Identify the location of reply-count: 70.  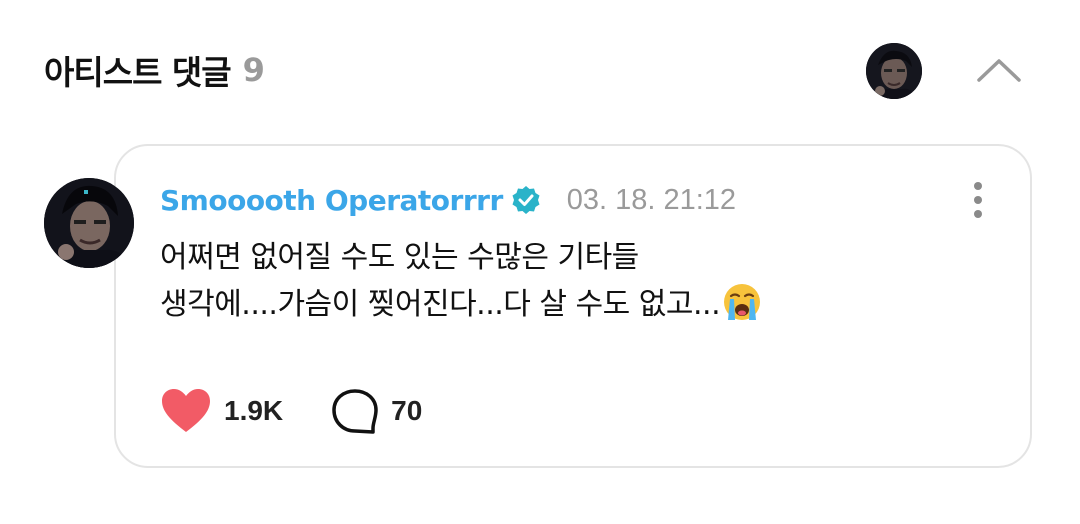
(407, 410).